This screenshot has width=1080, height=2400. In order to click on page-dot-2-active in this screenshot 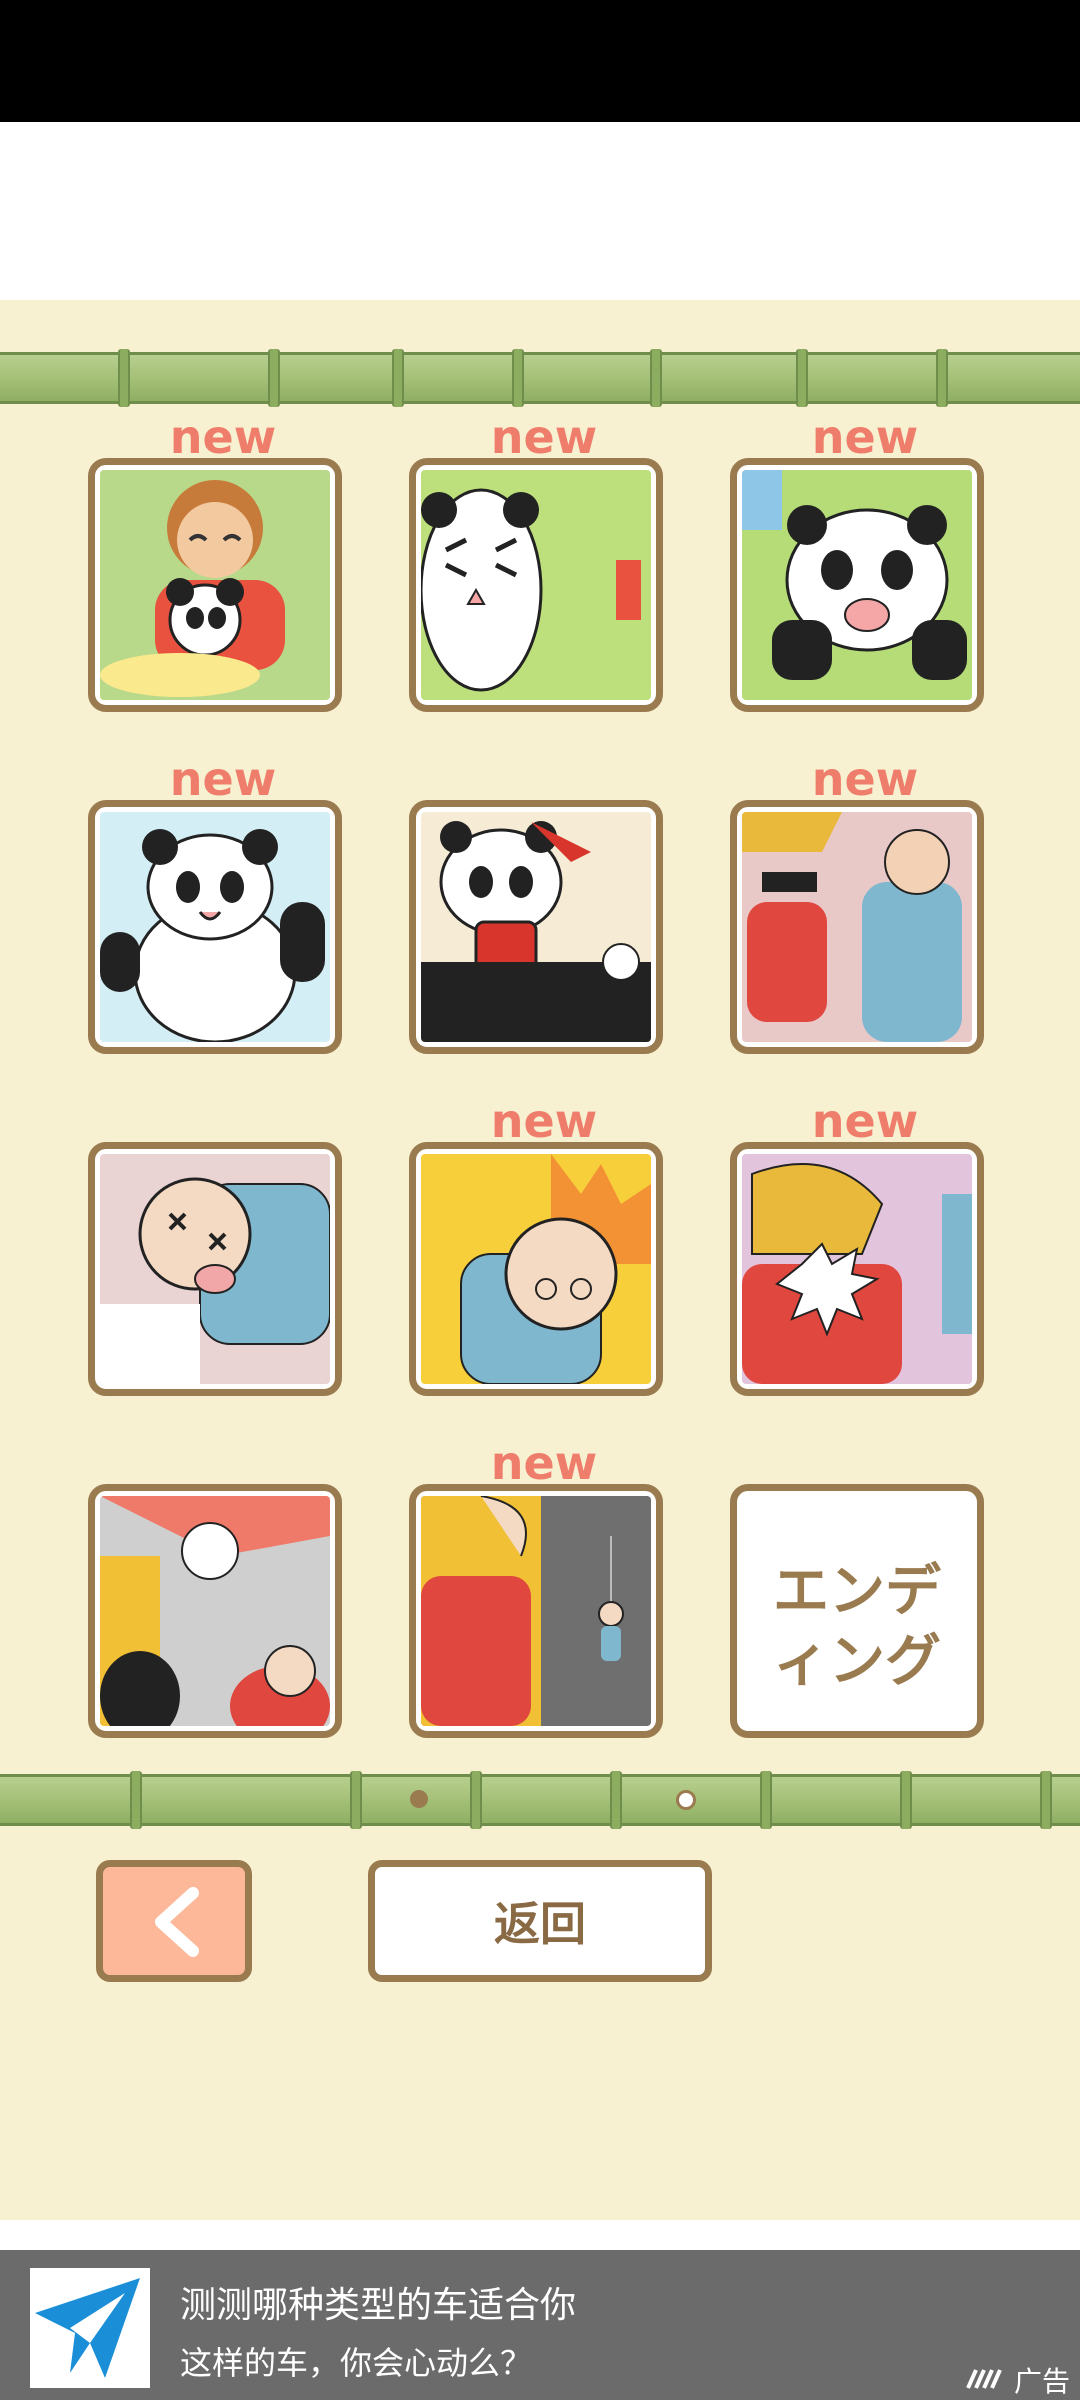, I will do `click(686, 1800)`.